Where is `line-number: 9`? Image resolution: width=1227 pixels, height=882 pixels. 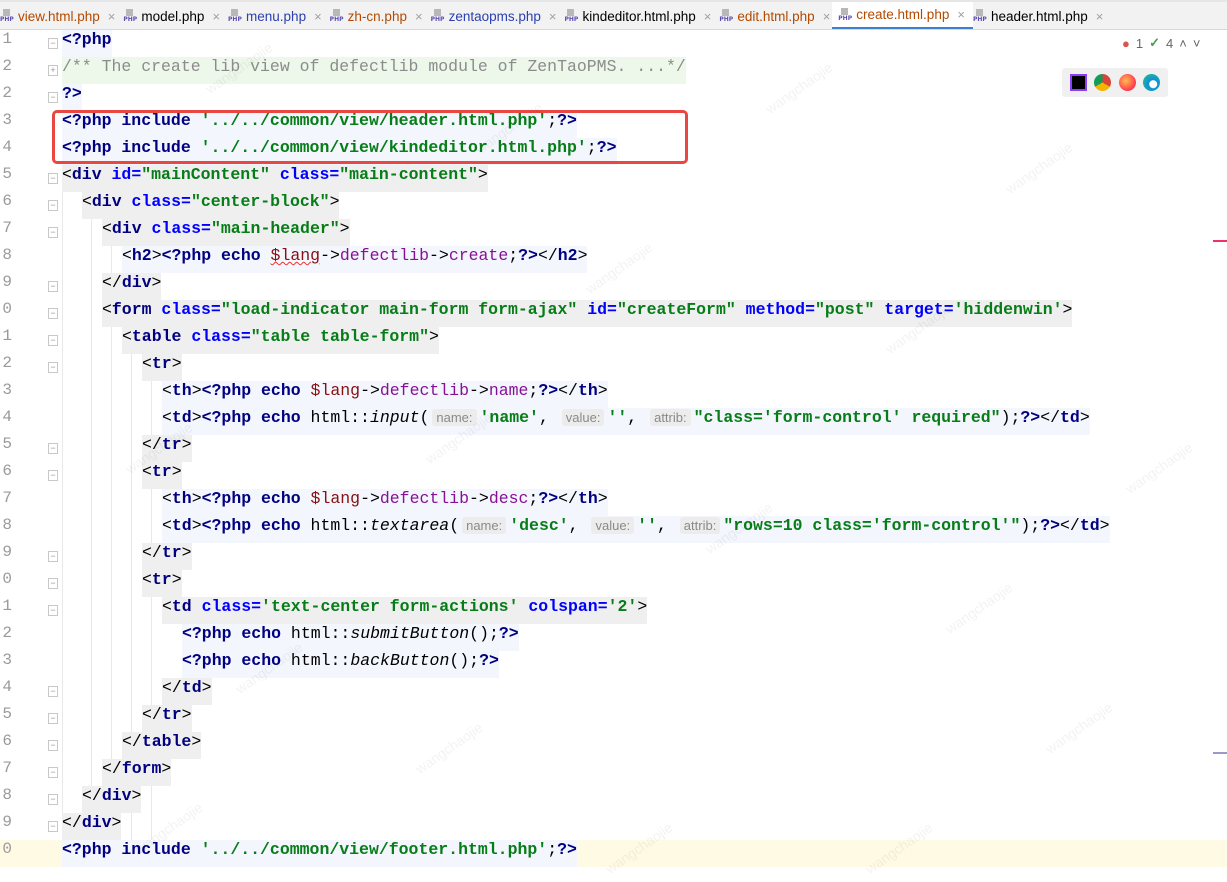 line-number: 9 is located at coordinates (7, 282).